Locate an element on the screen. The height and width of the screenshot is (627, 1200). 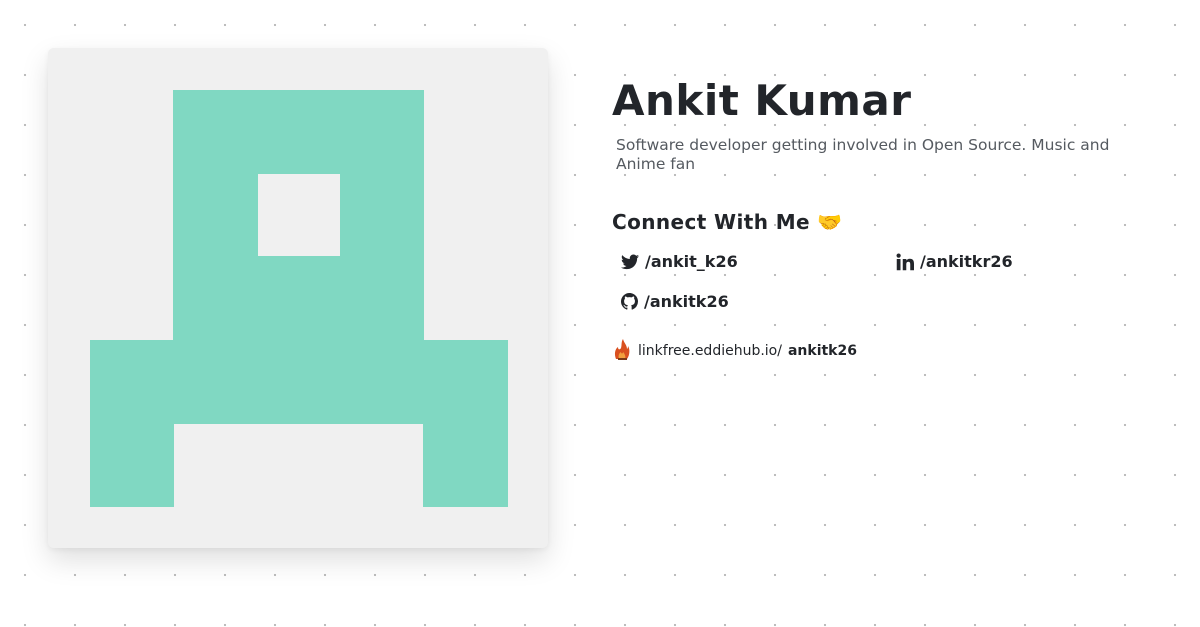
twitter-icon is located at coordinates (630, 262).